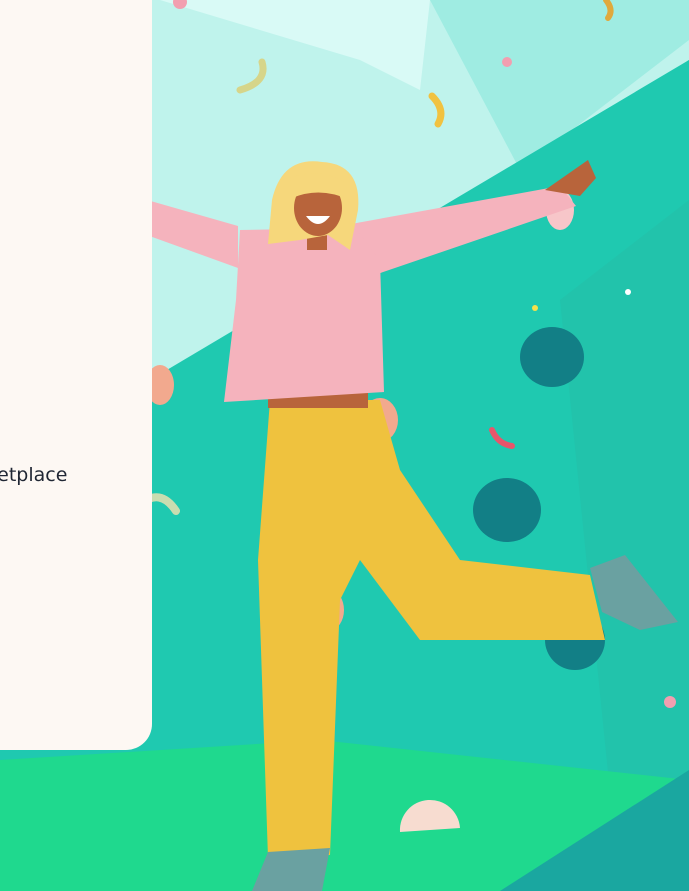 The height and width of the screenshot is (891, 689). I want to click on card-text-line-2: rketplace, so click(34, 475).